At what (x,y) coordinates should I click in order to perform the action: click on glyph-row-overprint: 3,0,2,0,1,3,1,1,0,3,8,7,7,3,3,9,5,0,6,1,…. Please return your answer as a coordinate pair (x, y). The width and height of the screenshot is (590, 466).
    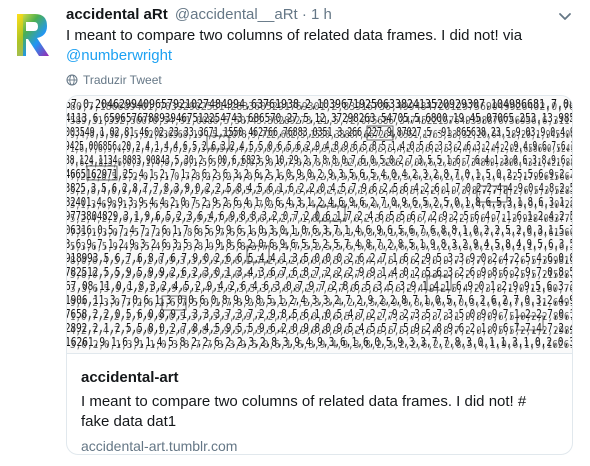
    Looking at the image, I should click on (321, 344).